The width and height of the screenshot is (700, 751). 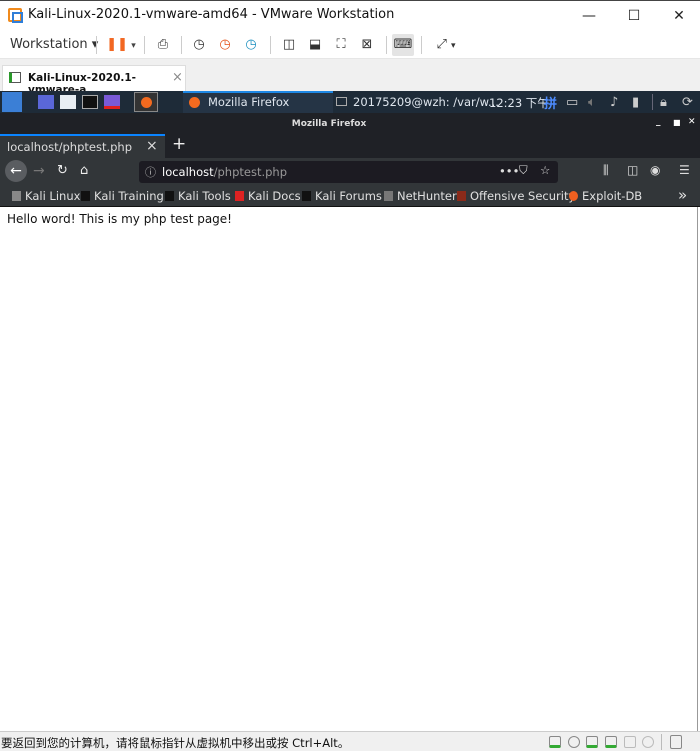 I want to click on sound-card-icon, so click(x=611, y=742).